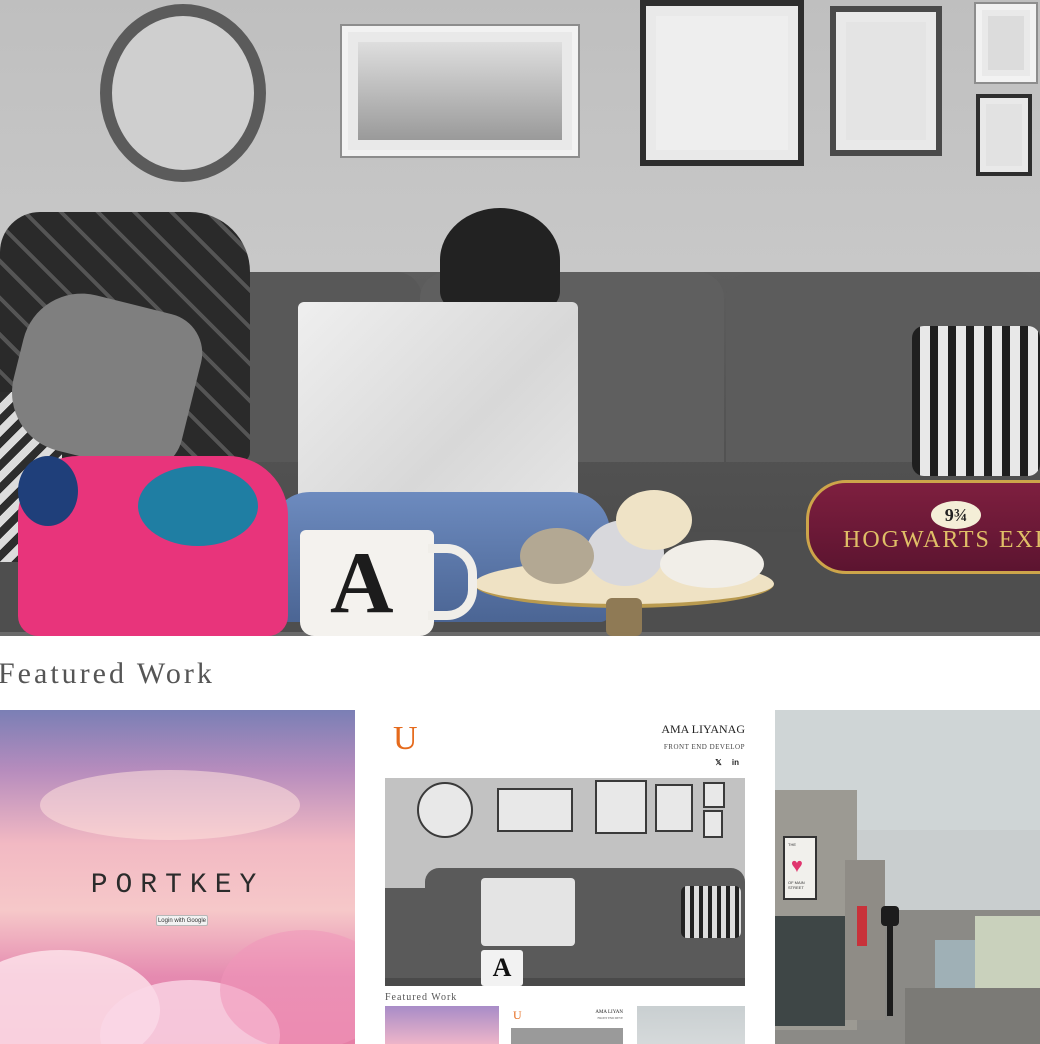  What do you see at coordinates (460, 91) in the screenshot?
I see `ship-print-frame` at bounding box center [460, 91].